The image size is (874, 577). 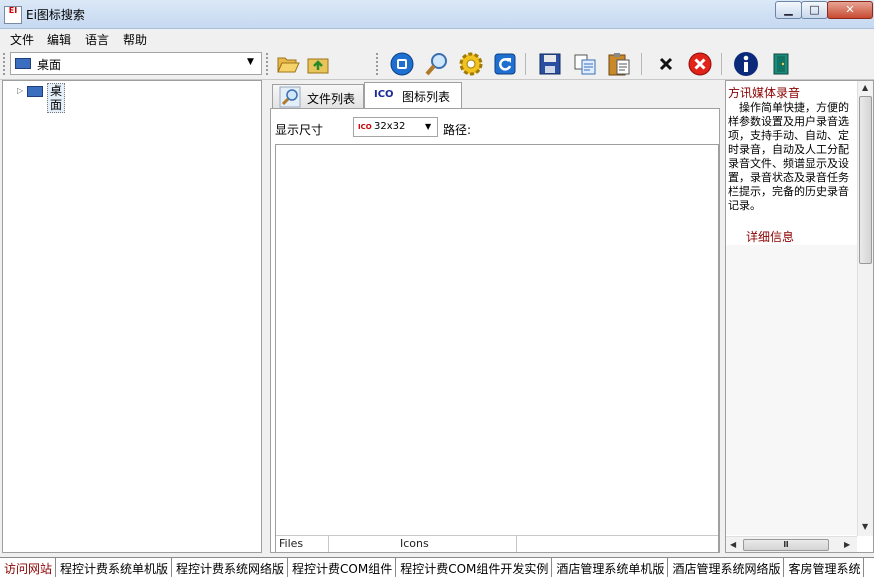 I want to click on refresh-button, so click(x=505, y=64).